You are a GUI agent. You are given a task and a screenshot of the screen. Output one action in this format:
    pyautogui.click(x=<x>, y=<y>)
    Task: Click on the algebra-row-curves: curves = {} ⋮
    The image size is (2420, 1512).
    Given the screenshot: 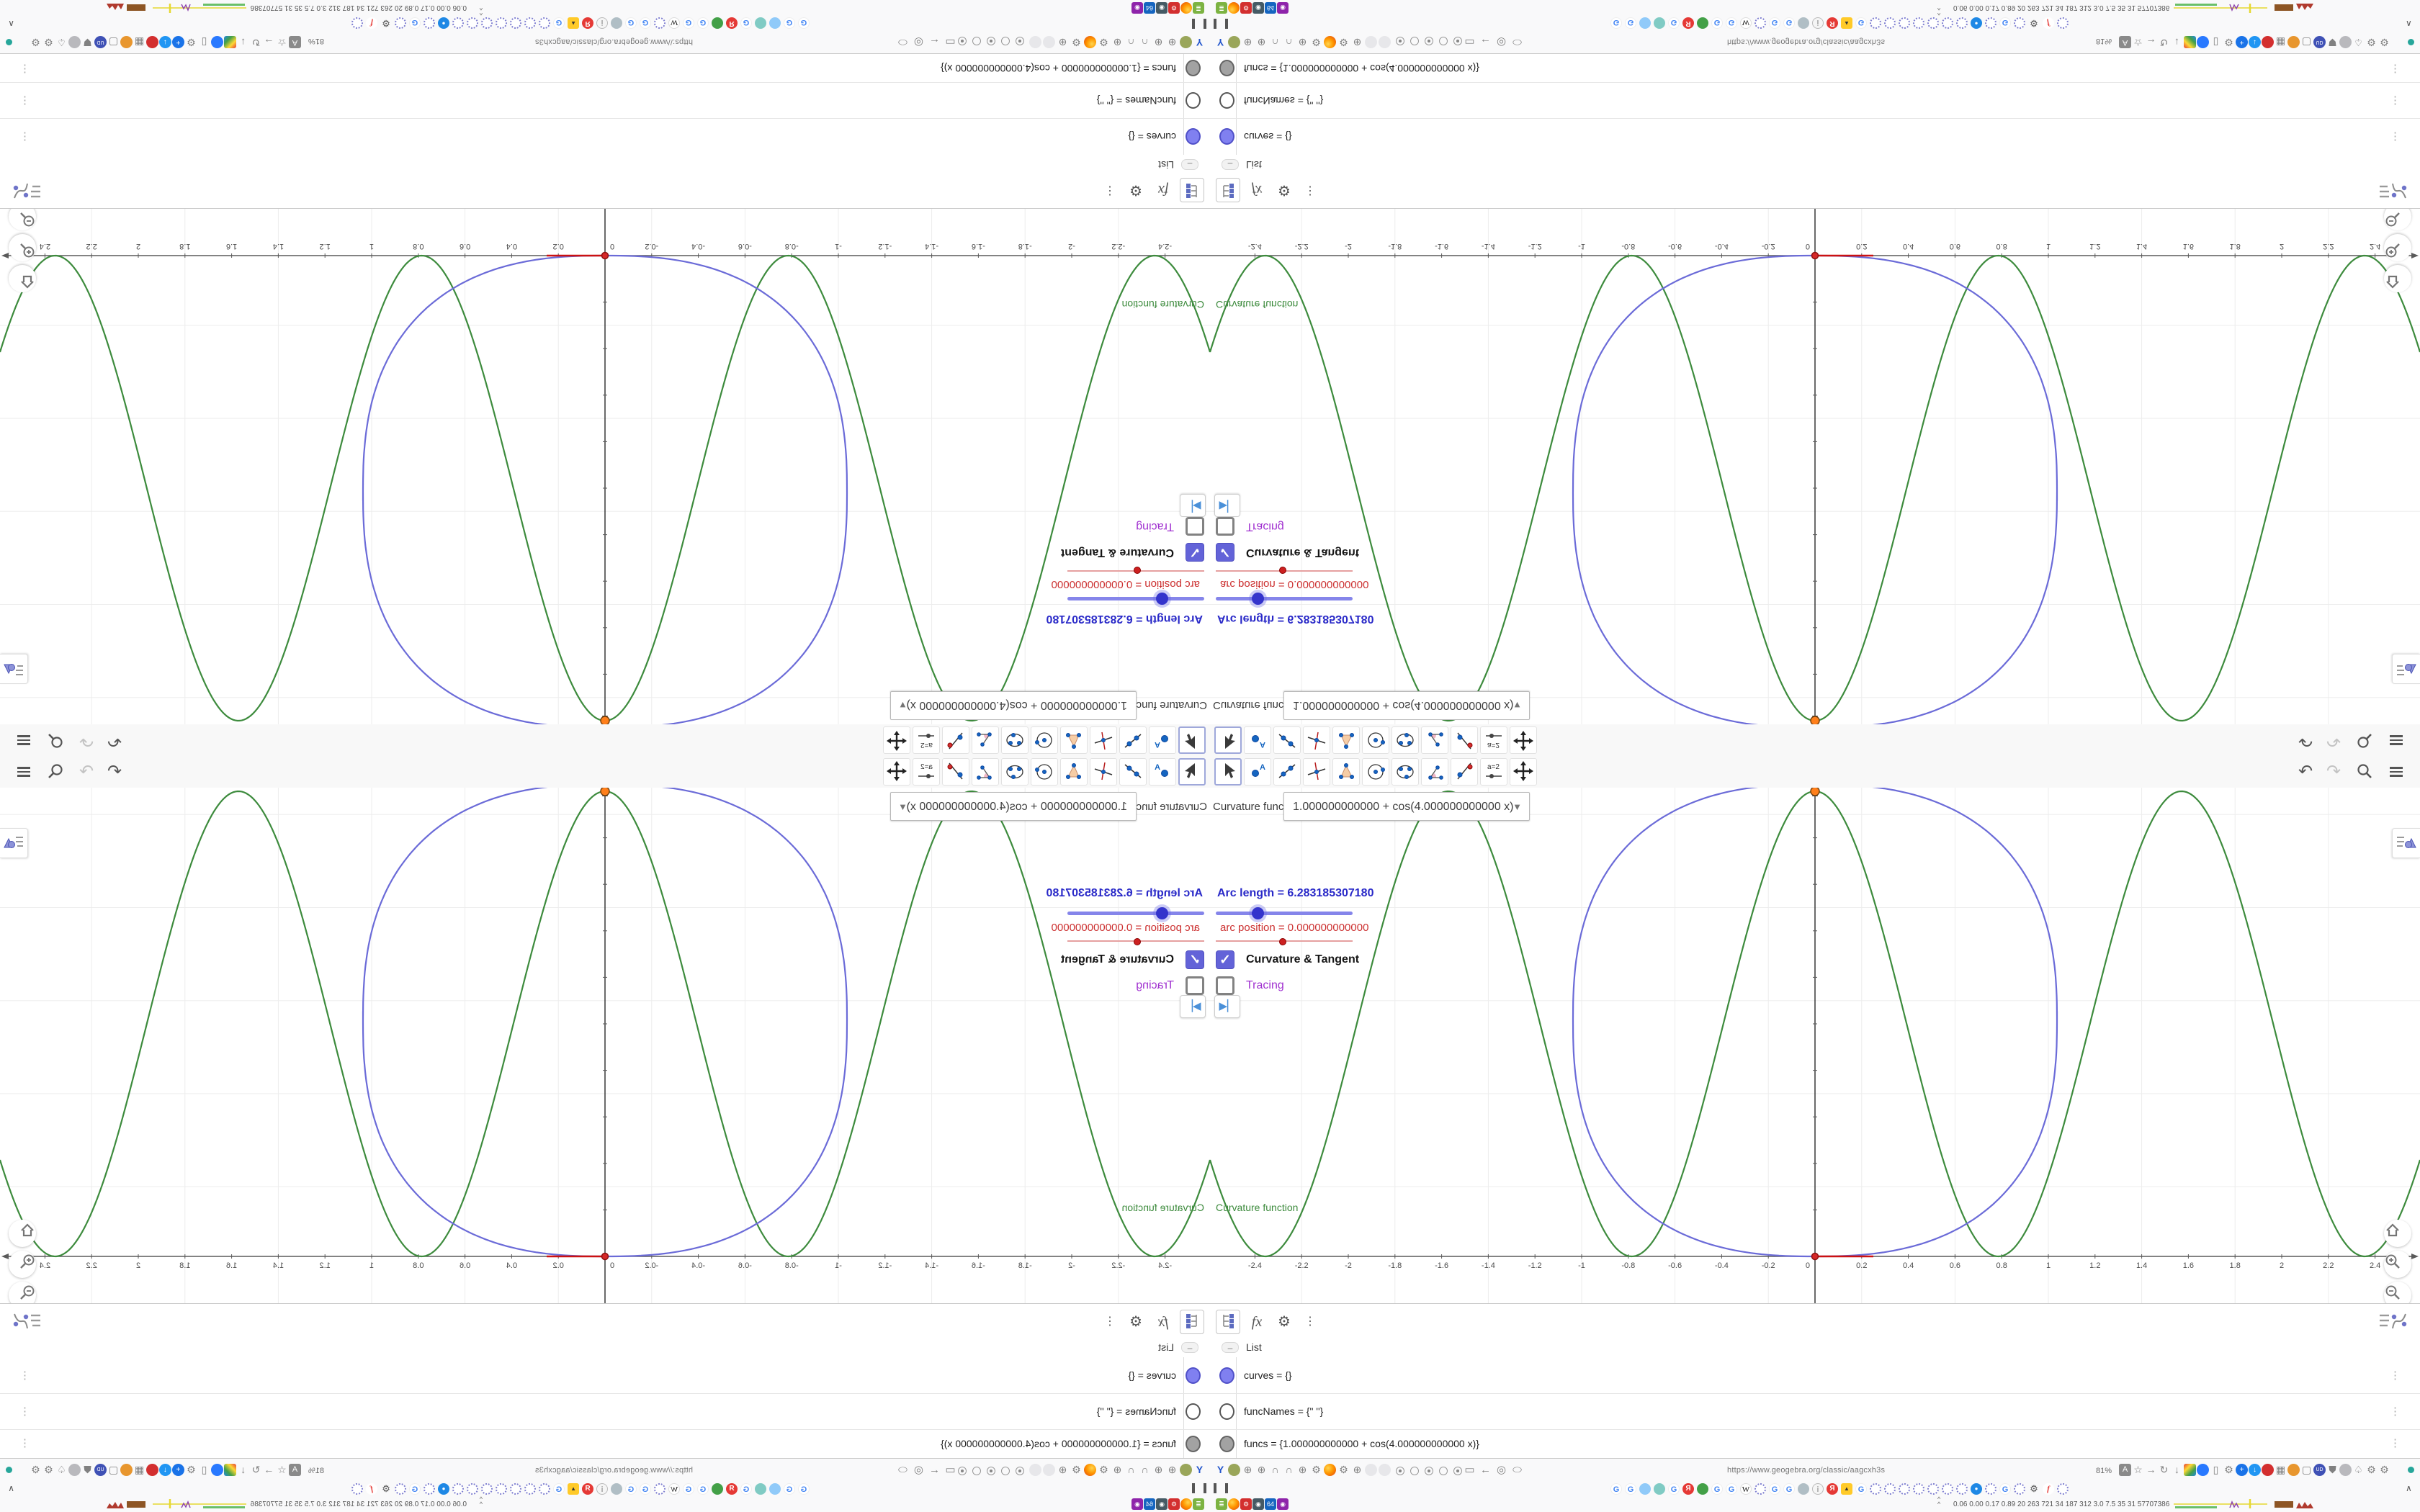 What is the action you would take?
    pyautogui.click(x=605, y=1375)
    